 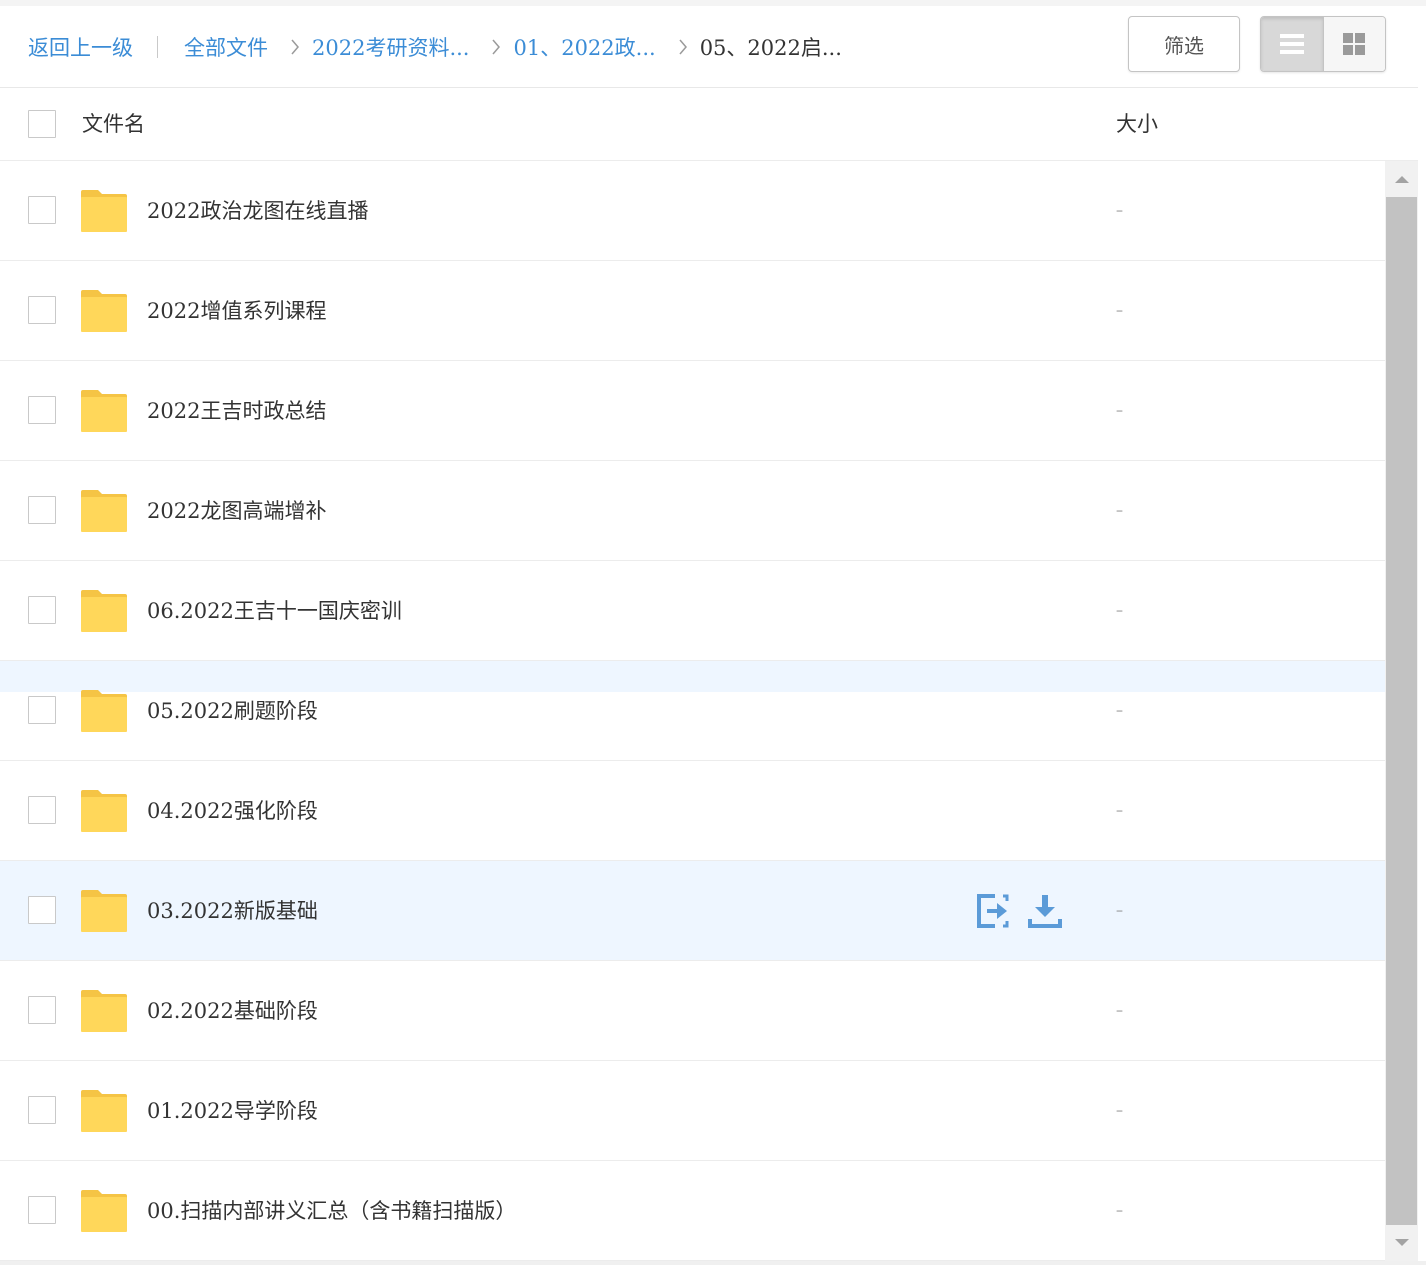 I want to click on share-icon, so click(x=993, y=911).